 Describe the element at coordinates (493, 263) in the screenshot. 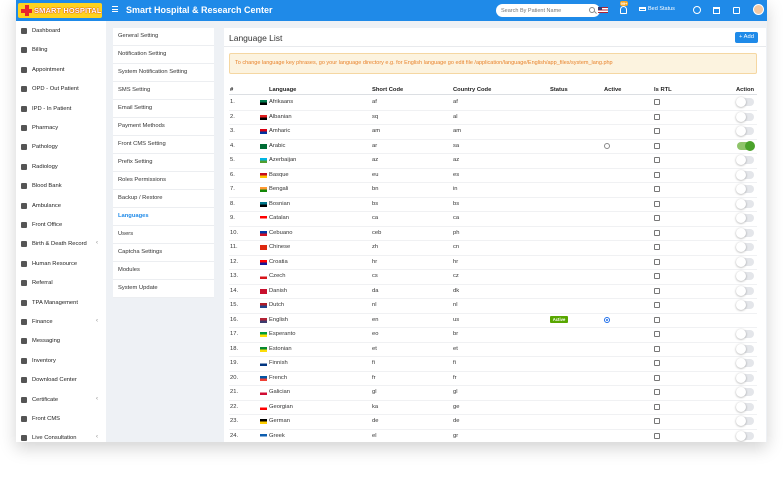

I see `table-row: 12. Croatia hr hr` at that location.